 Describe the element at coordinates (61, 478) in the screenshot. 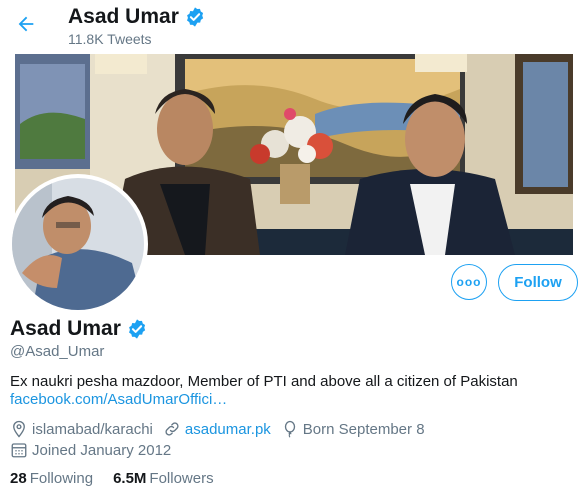

I see `following-label: Following` at that location.